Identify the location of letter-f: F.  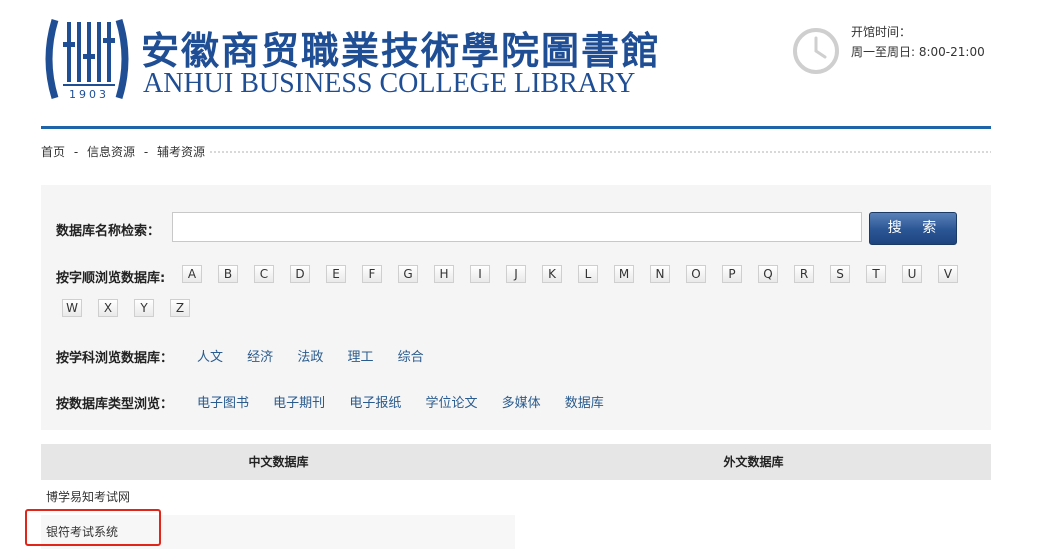
(372, 274).